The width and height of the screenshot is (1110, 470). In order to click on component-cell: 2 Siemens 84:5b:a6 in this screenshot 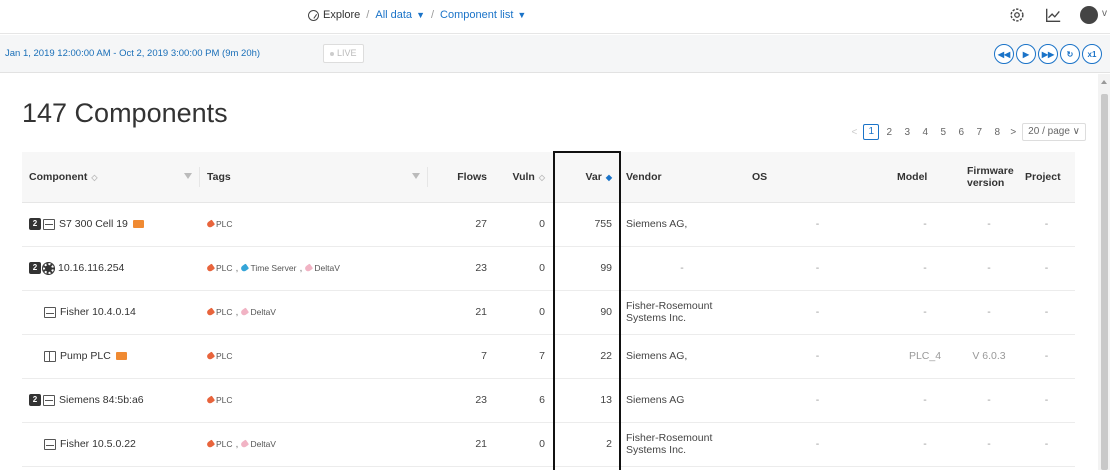, I will do `click(111, 400)`.